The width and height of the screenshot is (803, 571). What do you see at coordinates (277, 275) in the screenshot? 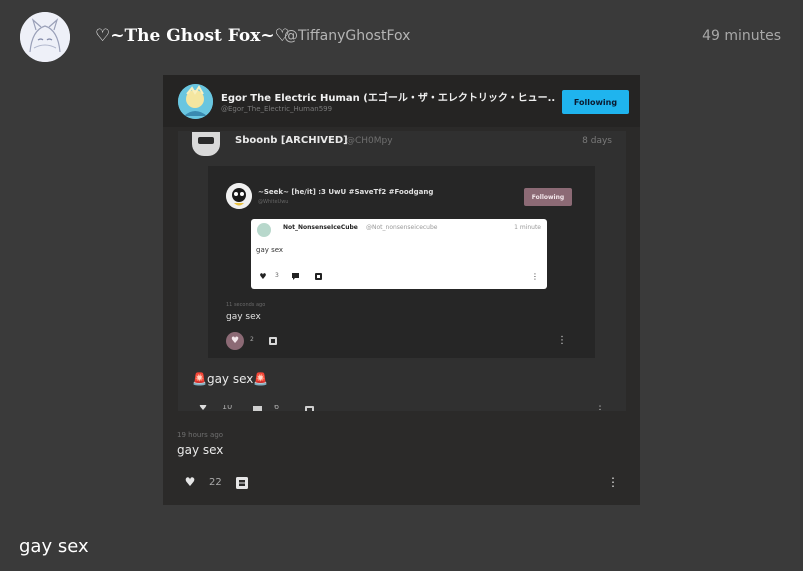
I see `like-count: 3` at bounding box center [277, 275].